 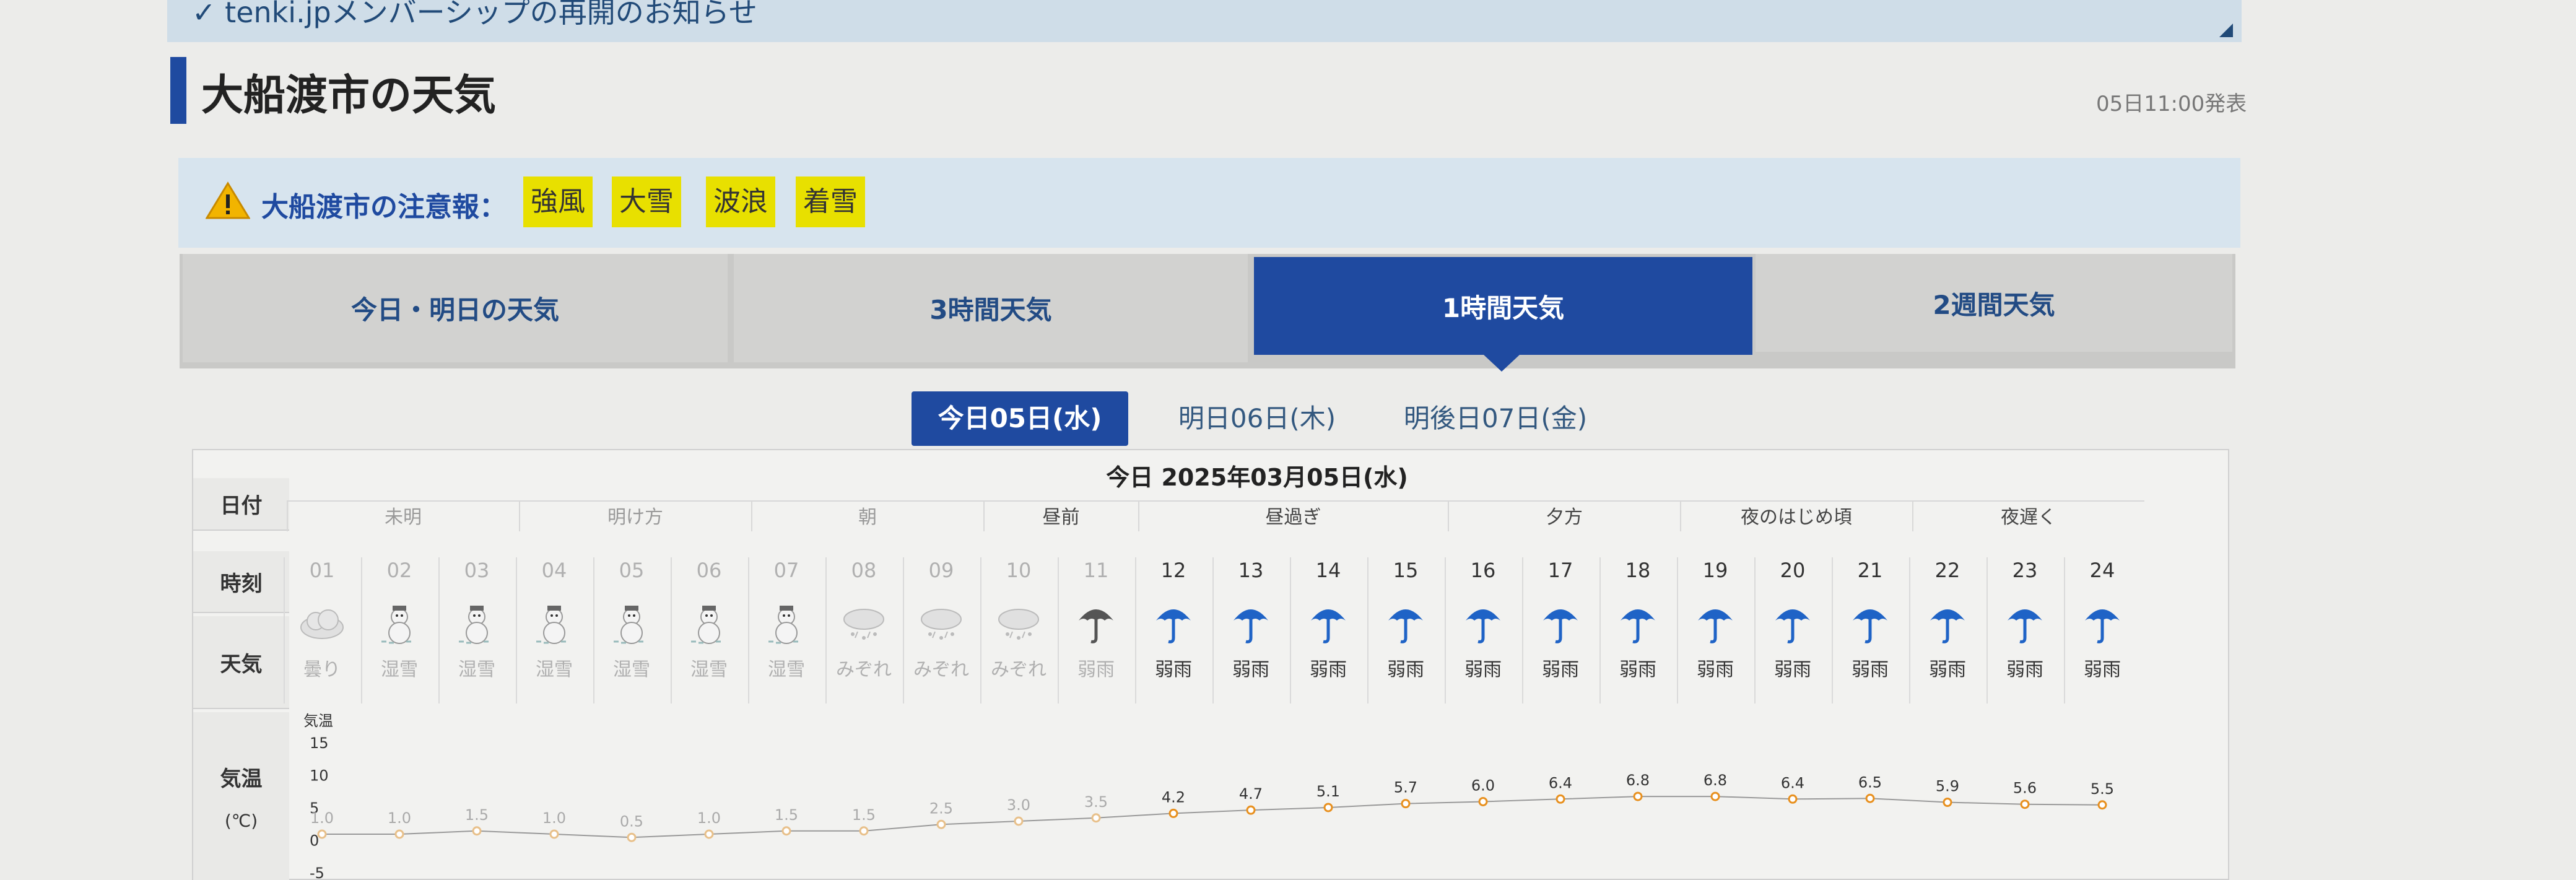 What do you see at coordinates (2102, 570) in the screenshot?
I see `hour-label: 24` at bounding box center [2102, 570].